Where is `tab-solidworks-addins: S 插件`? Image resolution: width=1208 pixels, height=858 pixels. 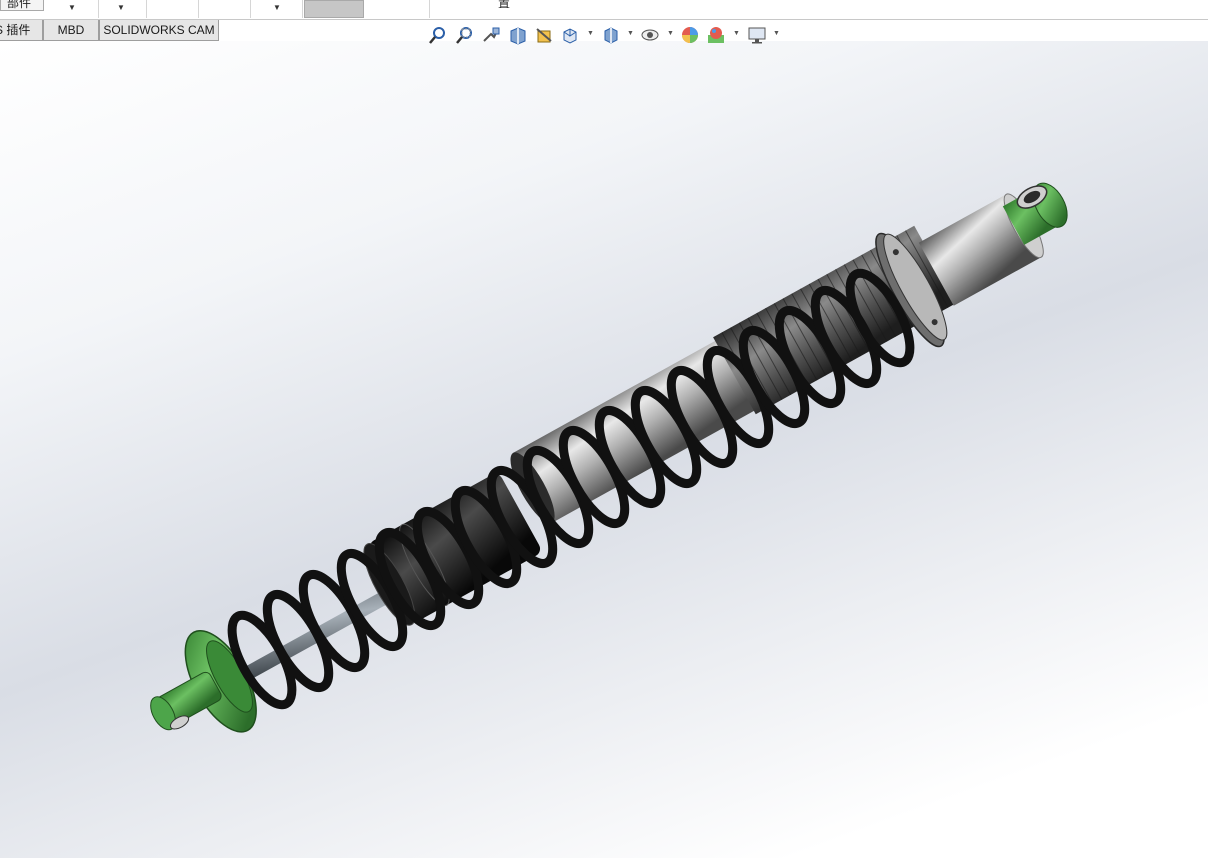 tab-solidworks-addins: S 插件 is located at coordinates (21, 30).